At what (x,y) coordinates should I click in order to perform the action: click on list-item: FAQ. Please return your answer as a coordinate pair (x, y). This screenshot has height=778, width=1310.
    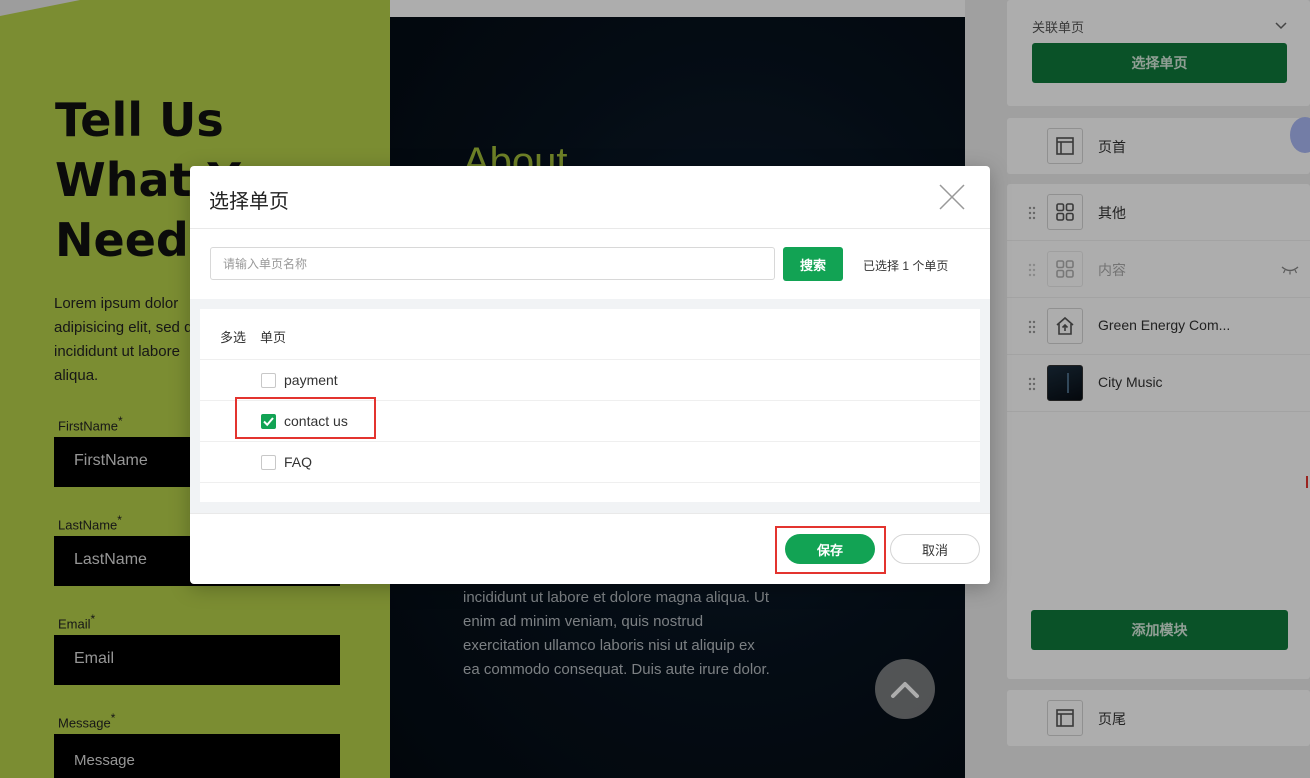
    Looking at the image, I should click on (590, 462).